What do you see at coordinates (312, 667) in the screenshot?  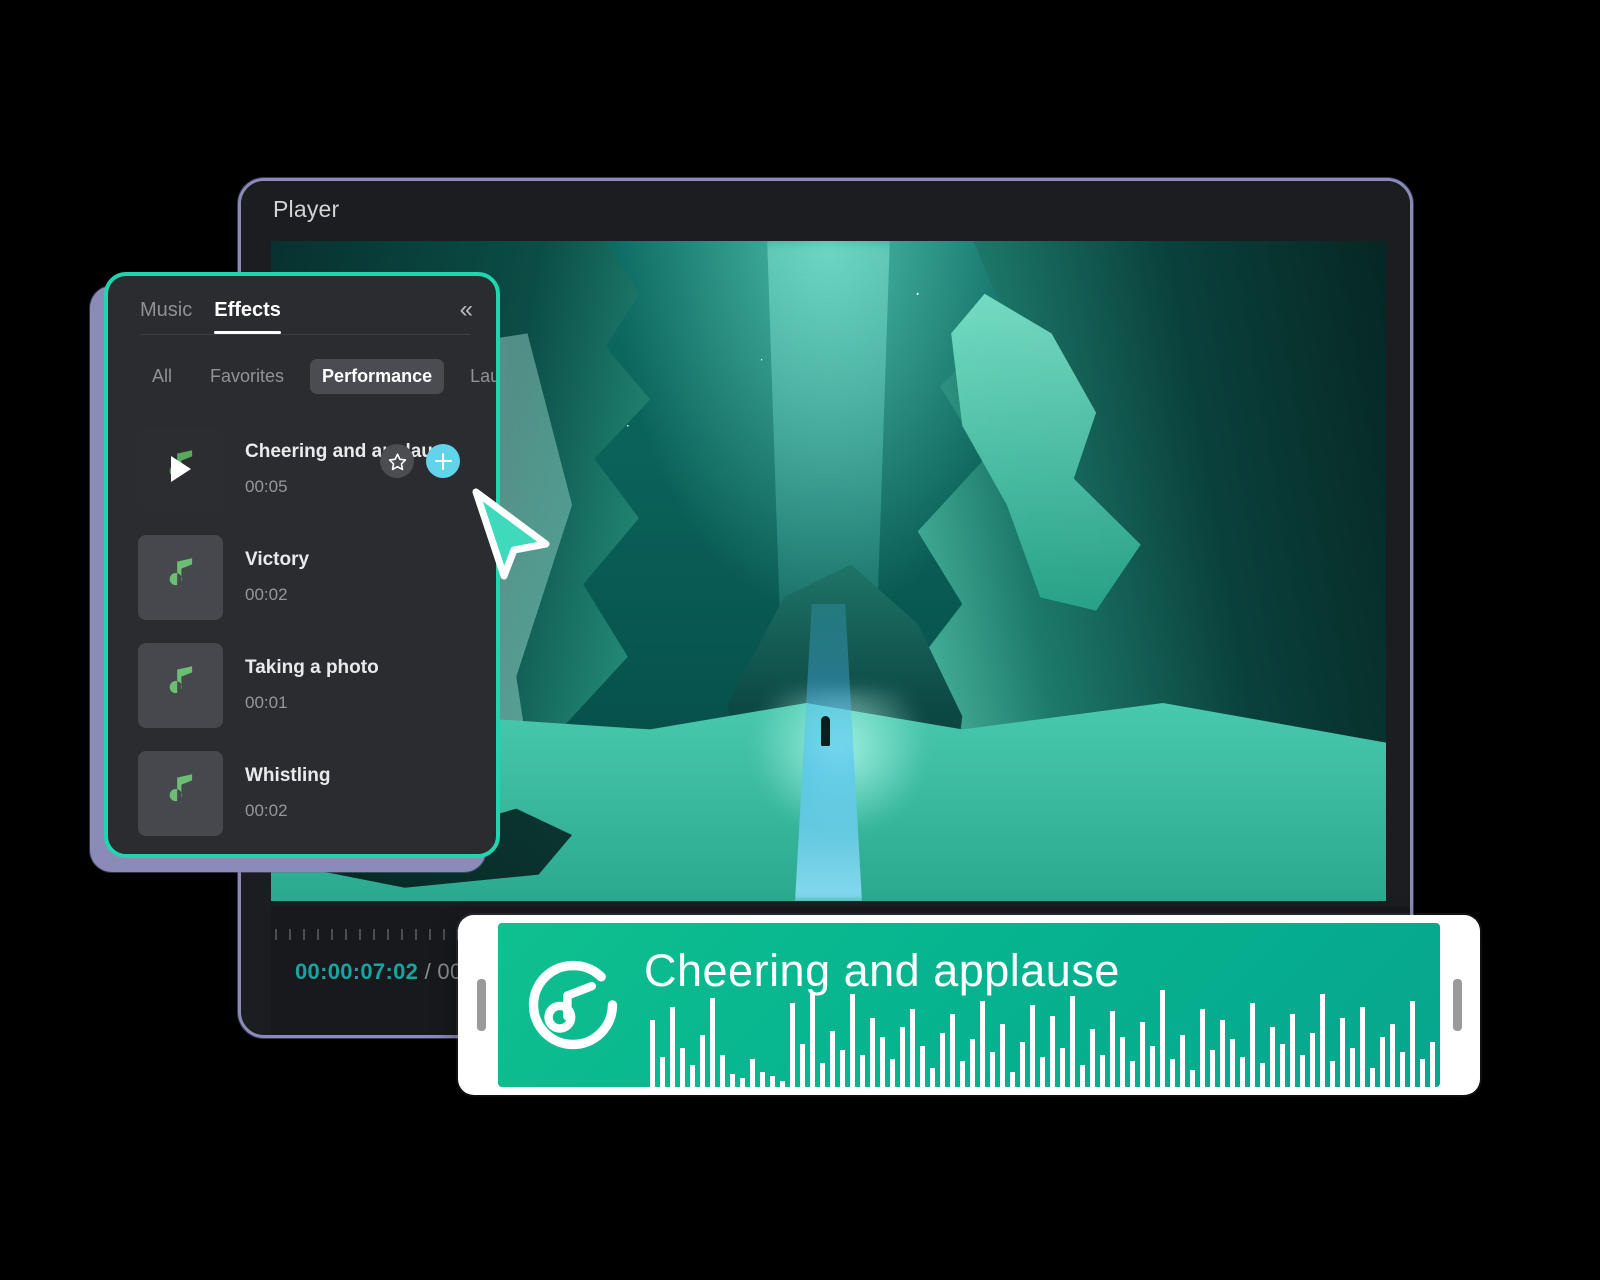 I see `effect-title: Taking a photo` at bounding box center [312, 667].